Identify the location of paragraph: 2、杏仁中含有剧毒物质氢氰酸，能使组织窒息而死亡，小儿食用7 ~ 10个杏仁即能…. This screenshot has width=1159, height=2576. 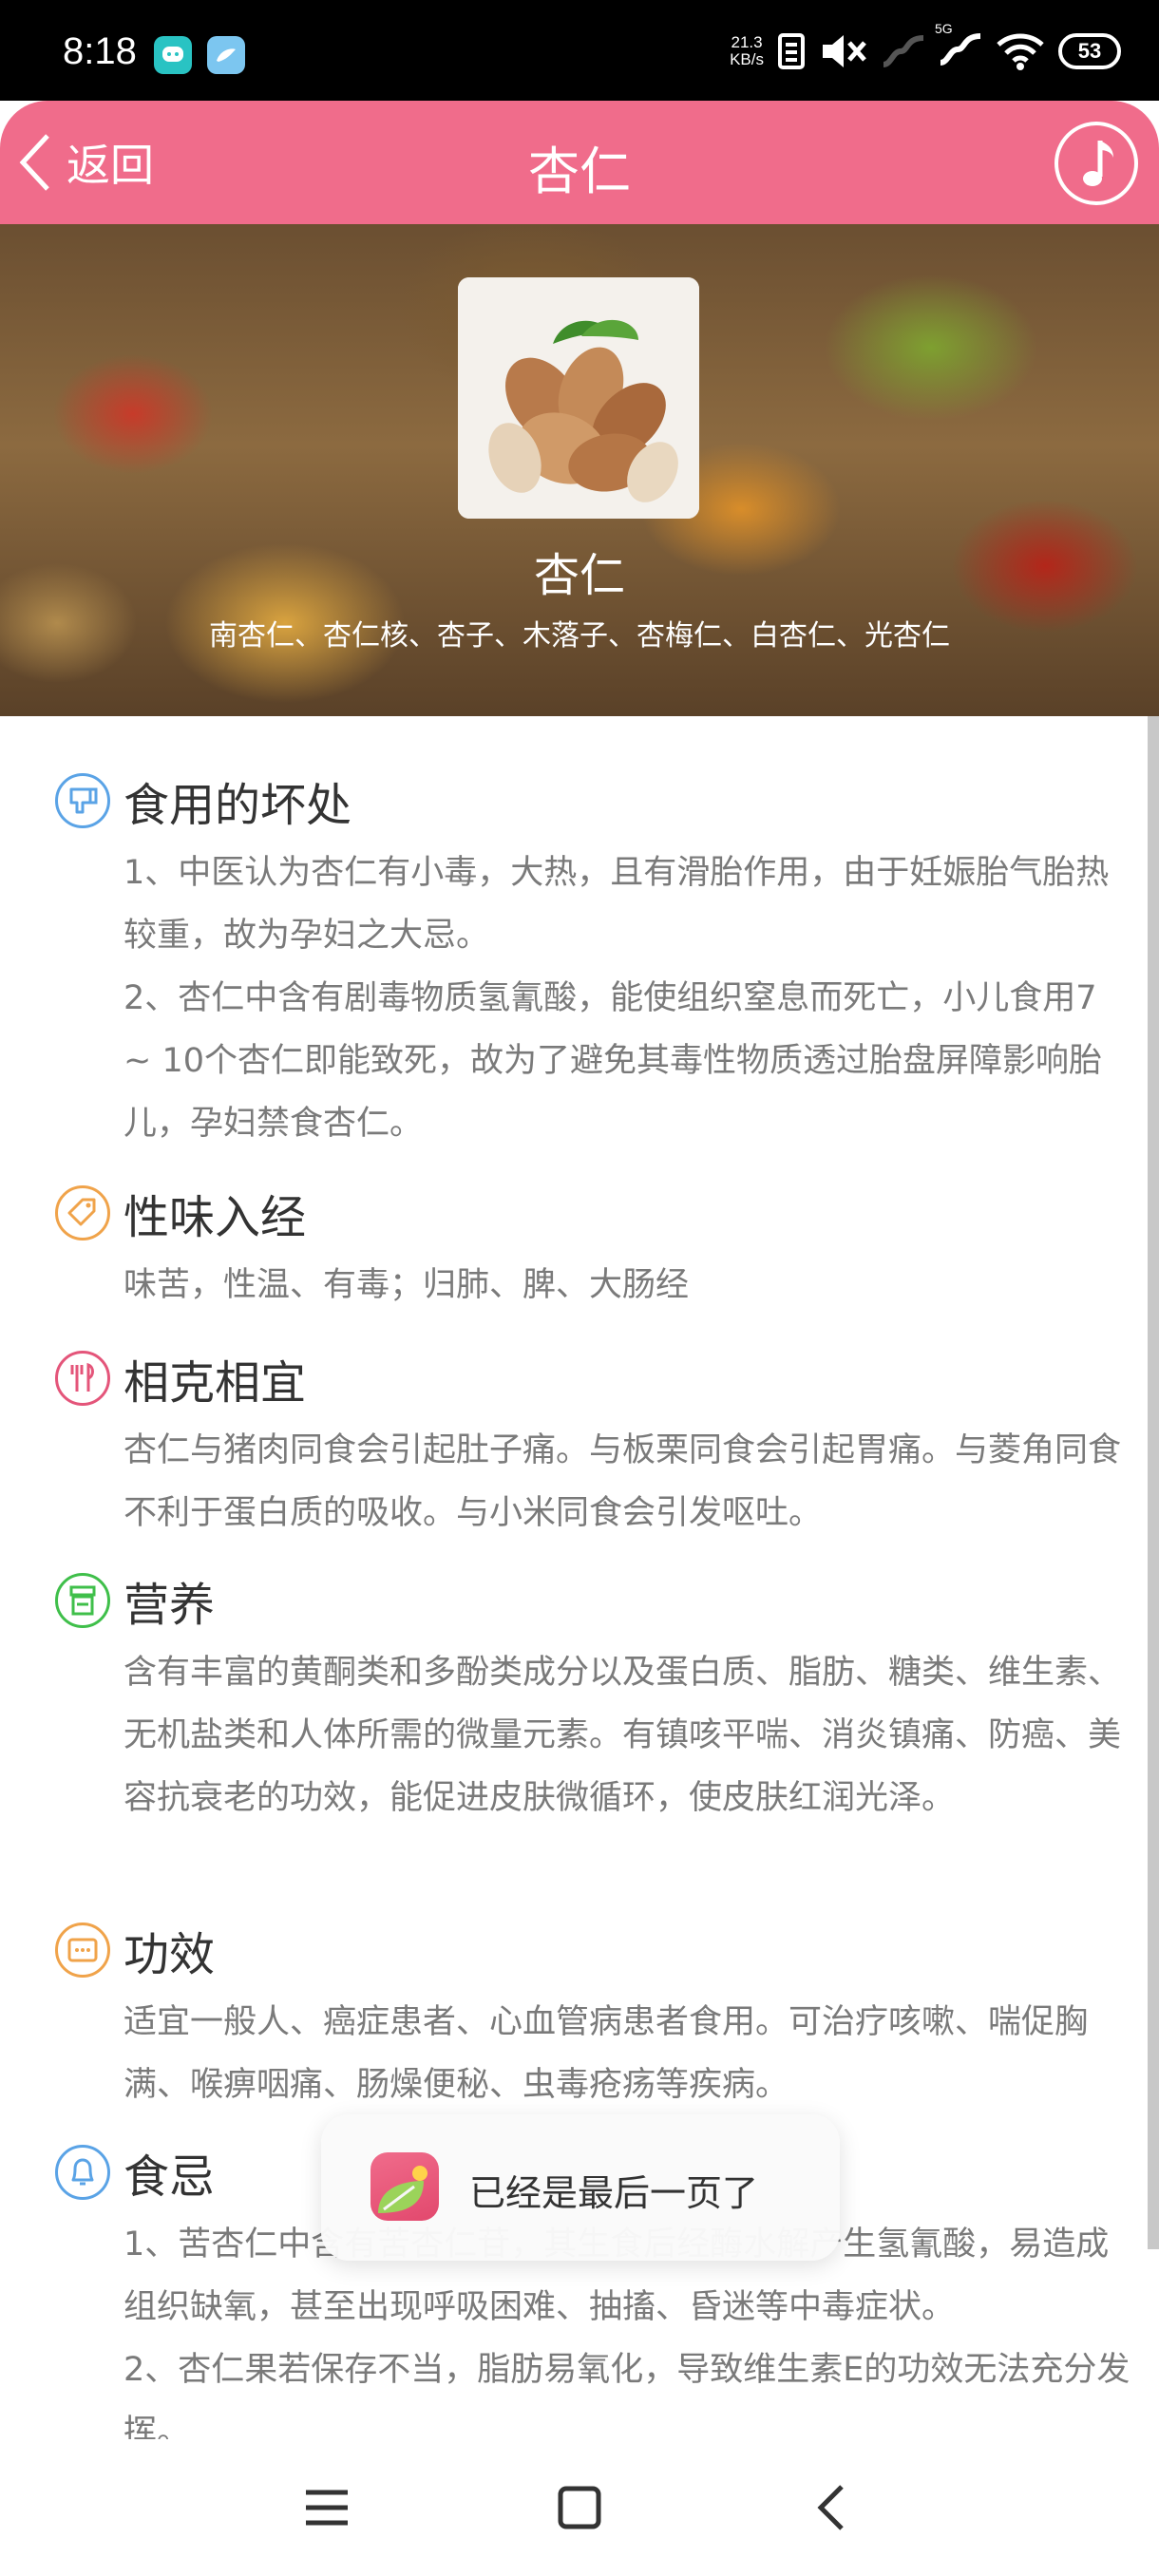
(613, 1061).